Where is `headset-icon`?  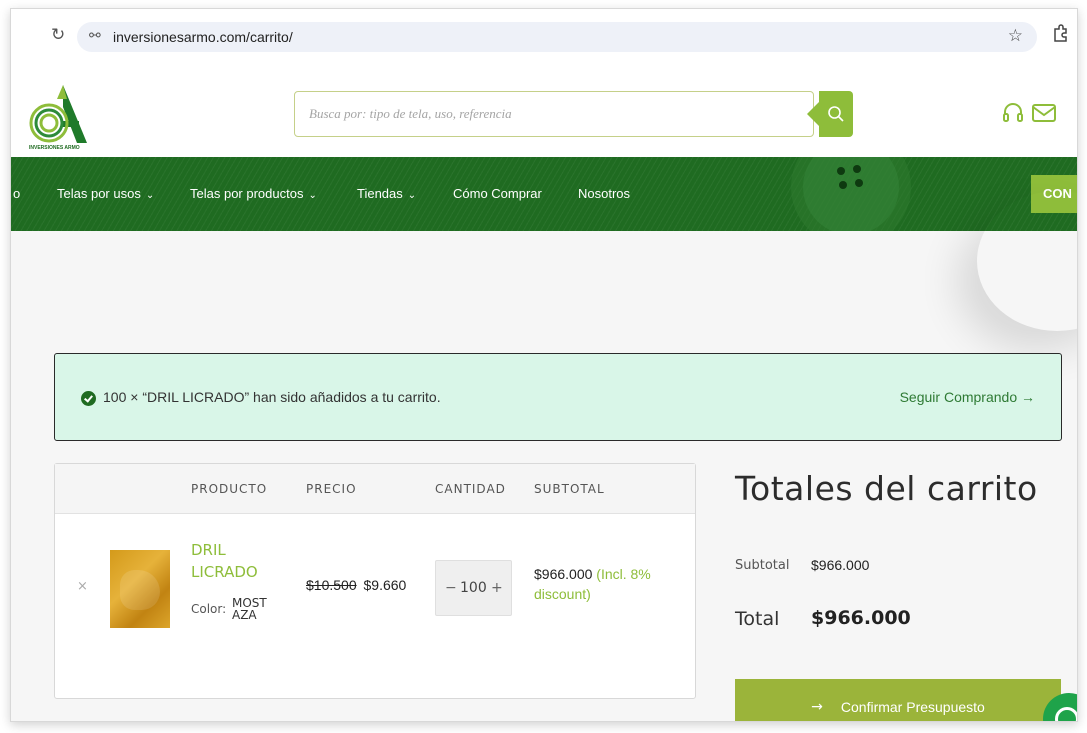 headset-icon is located at coordinates (1013, 113).